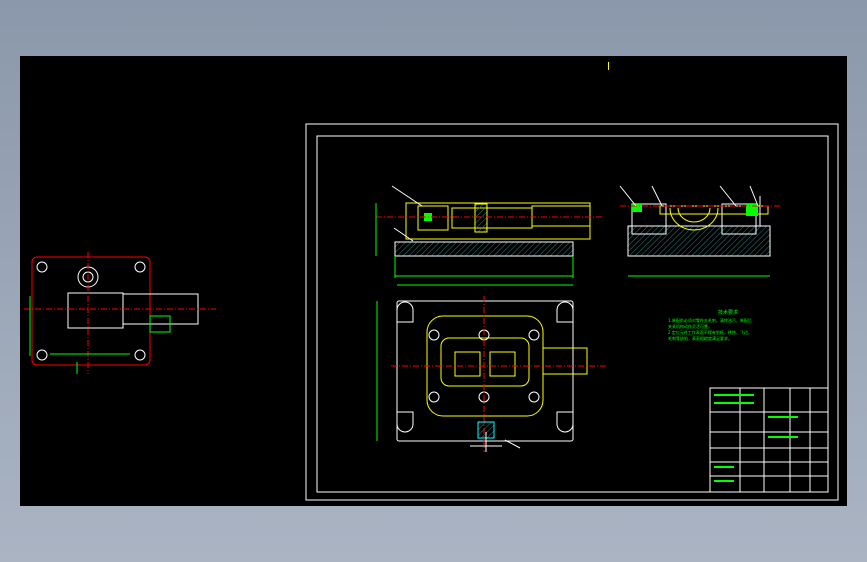  Describe the element at coordinates (727, 313) in the screenshot. I see `tech-requirements-title: 技术要求` at that location.